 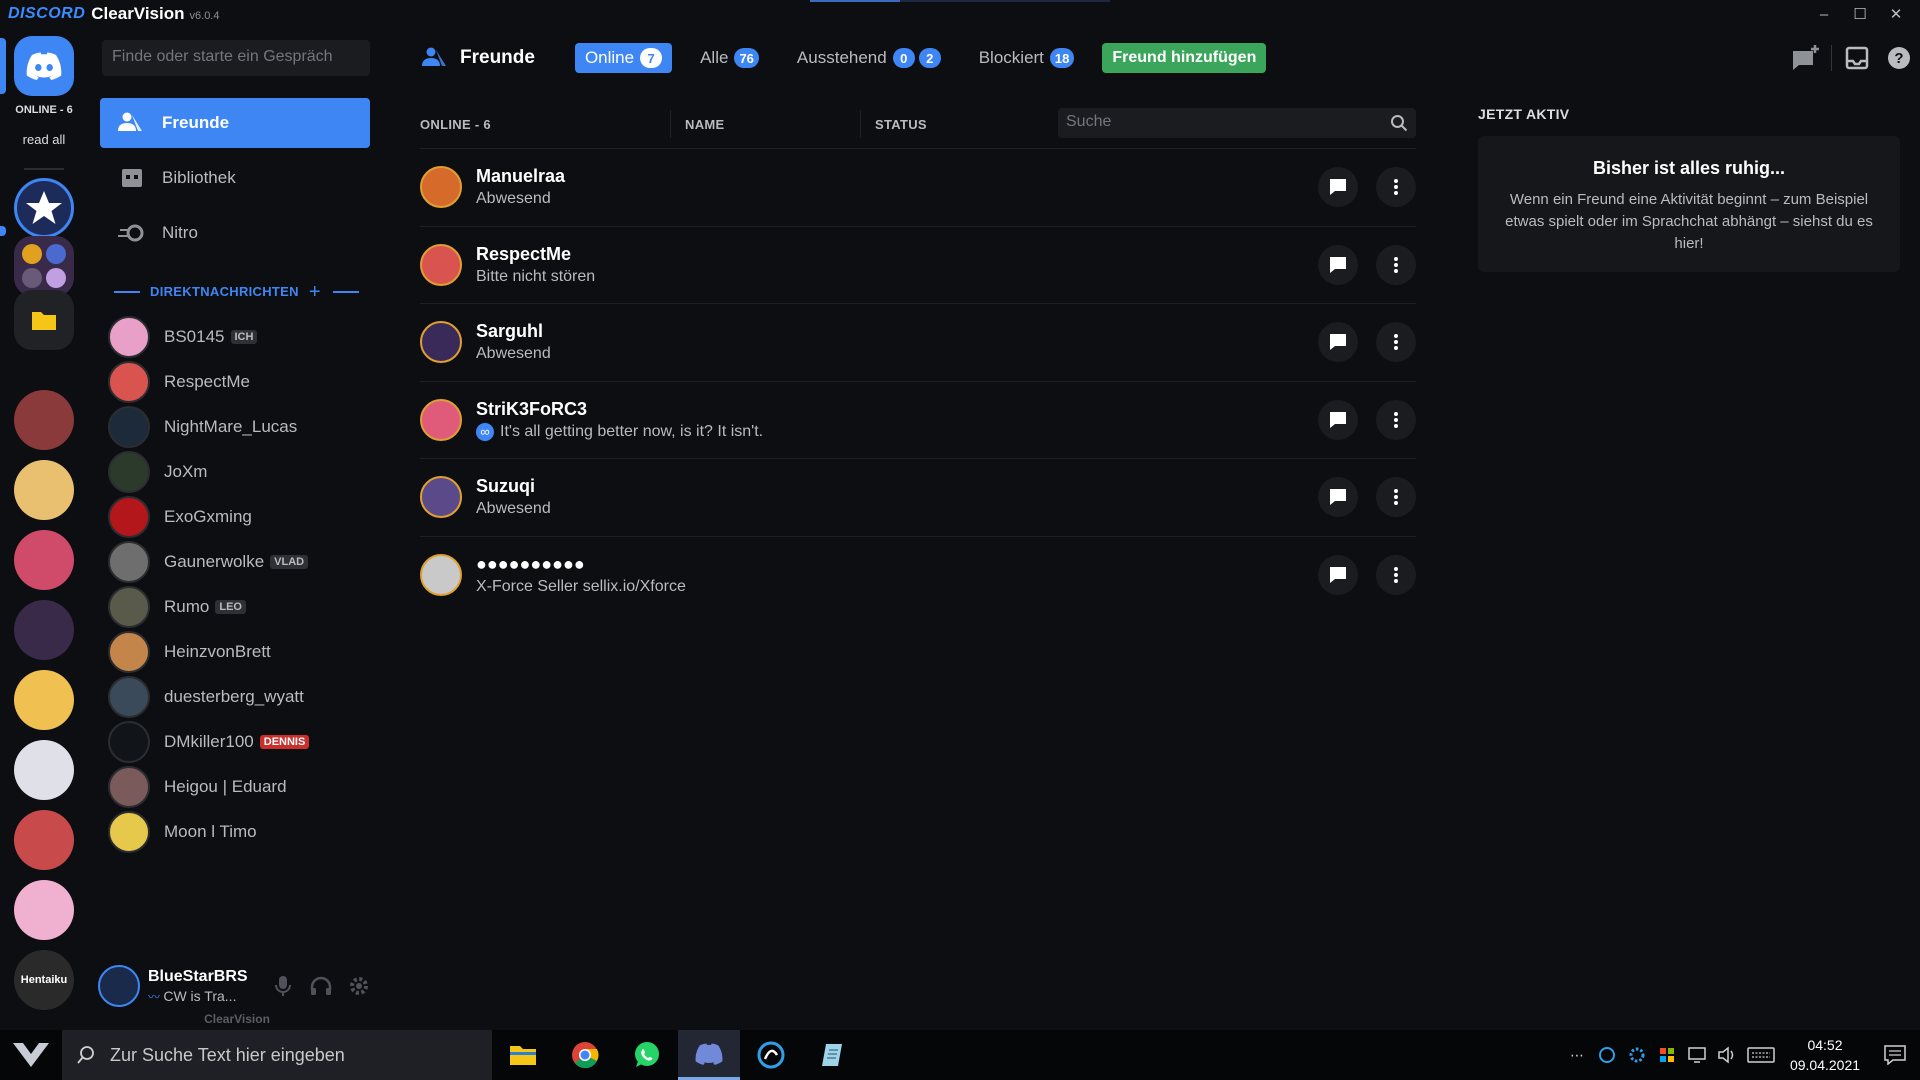 I want to click on start-button, so click(x=31, y=1055).